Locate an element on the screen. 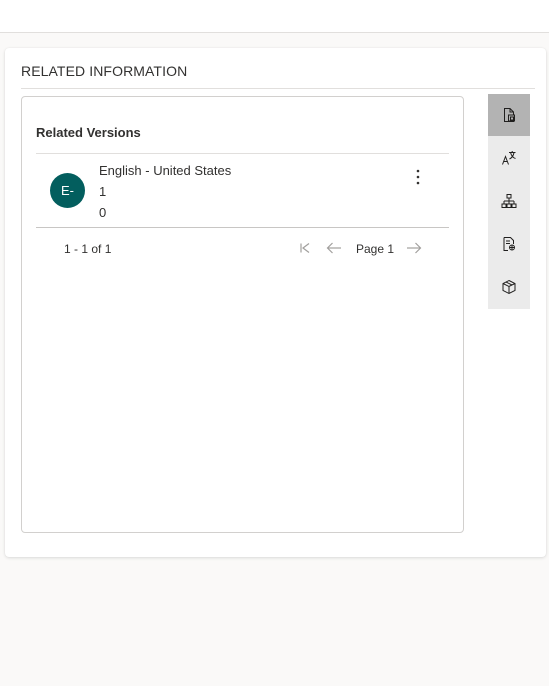  document-analysis-icon is located at coordinates (509, 244).